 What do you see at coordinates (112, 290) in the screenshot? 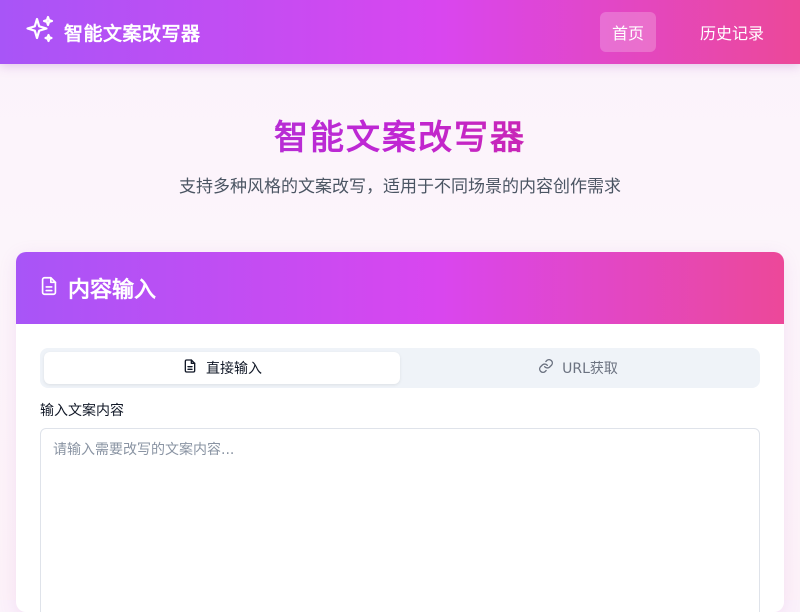
I see `card-title: 内容输入` at bounding box center [112, 290].